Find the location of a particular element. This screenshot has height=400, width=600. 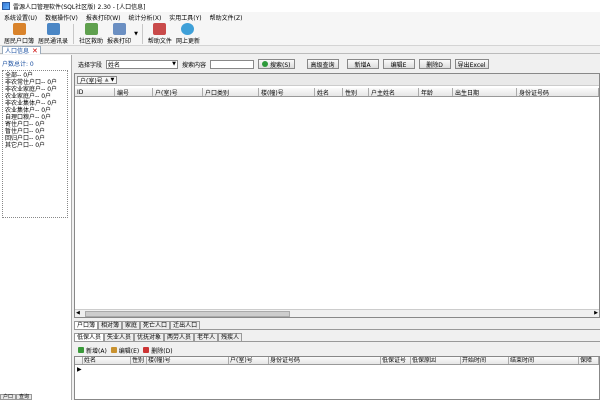

tree-item: 非农业集体户-- 0户 is located at coordinates (35, 103).